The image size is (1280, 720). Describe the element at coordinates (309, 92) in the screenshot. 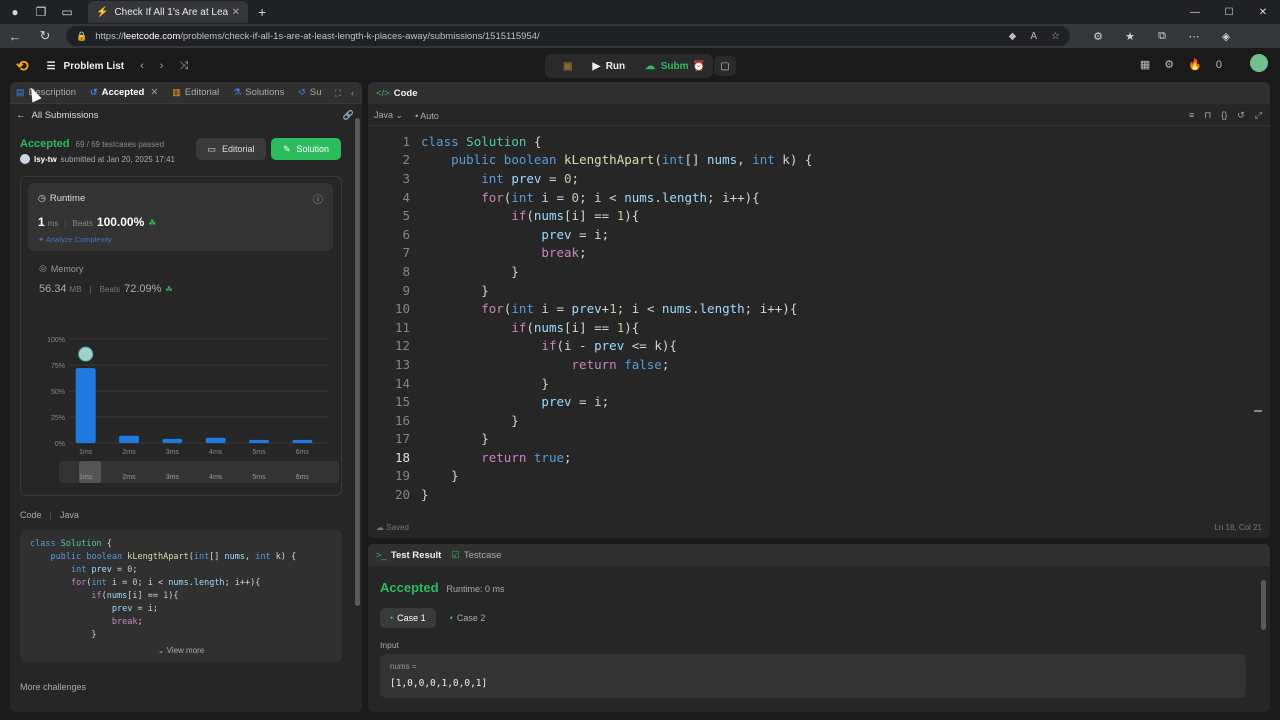

I see `tab-submissions: ↺ Su` at that location.